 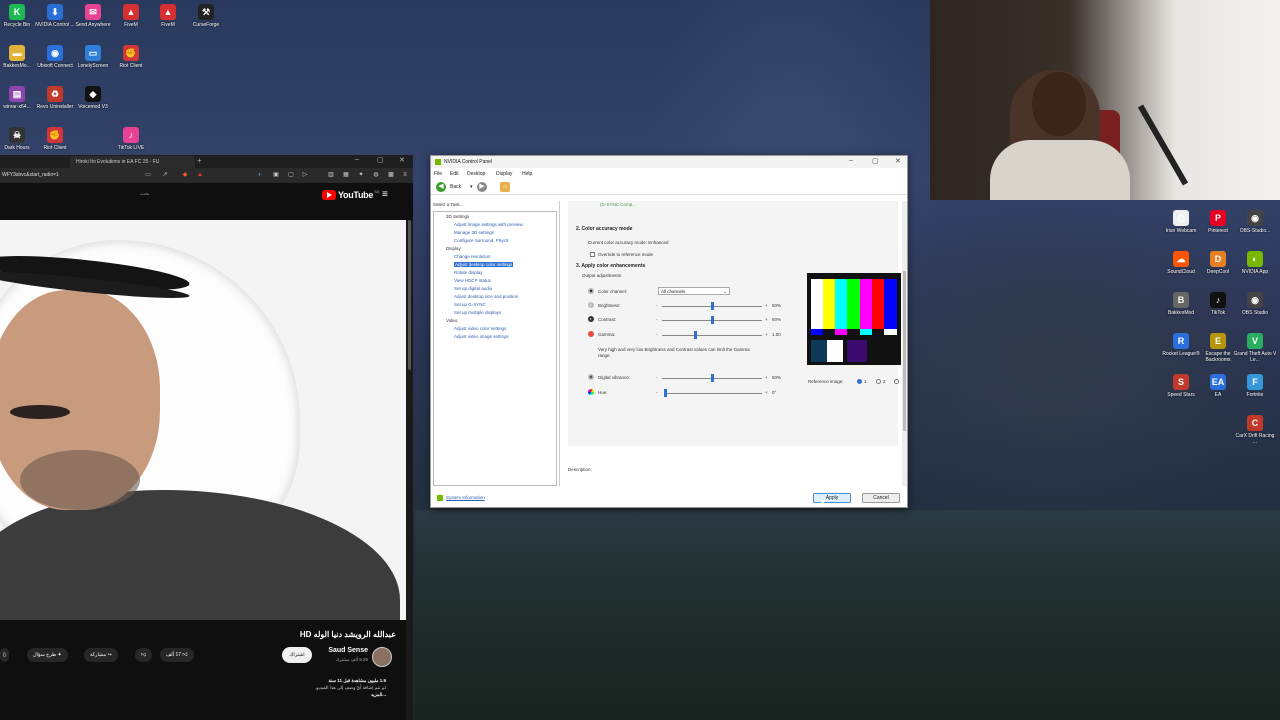 I want to click on video-icon: ▷, so click(x=305, y=175).